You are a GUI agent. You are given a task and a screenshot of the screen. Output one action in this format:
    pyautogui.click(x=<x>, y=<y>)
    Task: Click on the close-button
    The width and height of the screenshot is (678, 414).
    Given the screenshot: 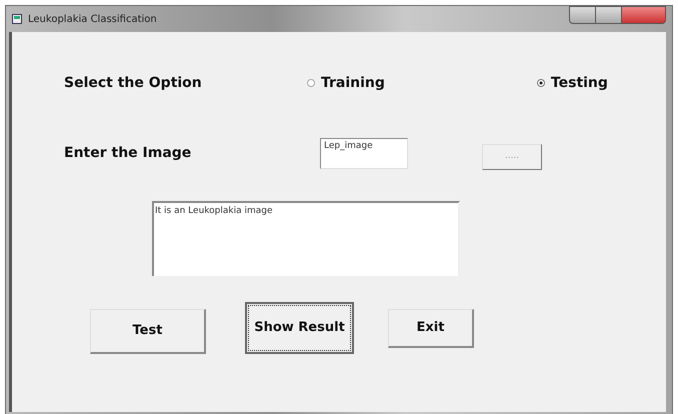 What is the action you would take?
    pyautogui.click(x=644, y=15)
    